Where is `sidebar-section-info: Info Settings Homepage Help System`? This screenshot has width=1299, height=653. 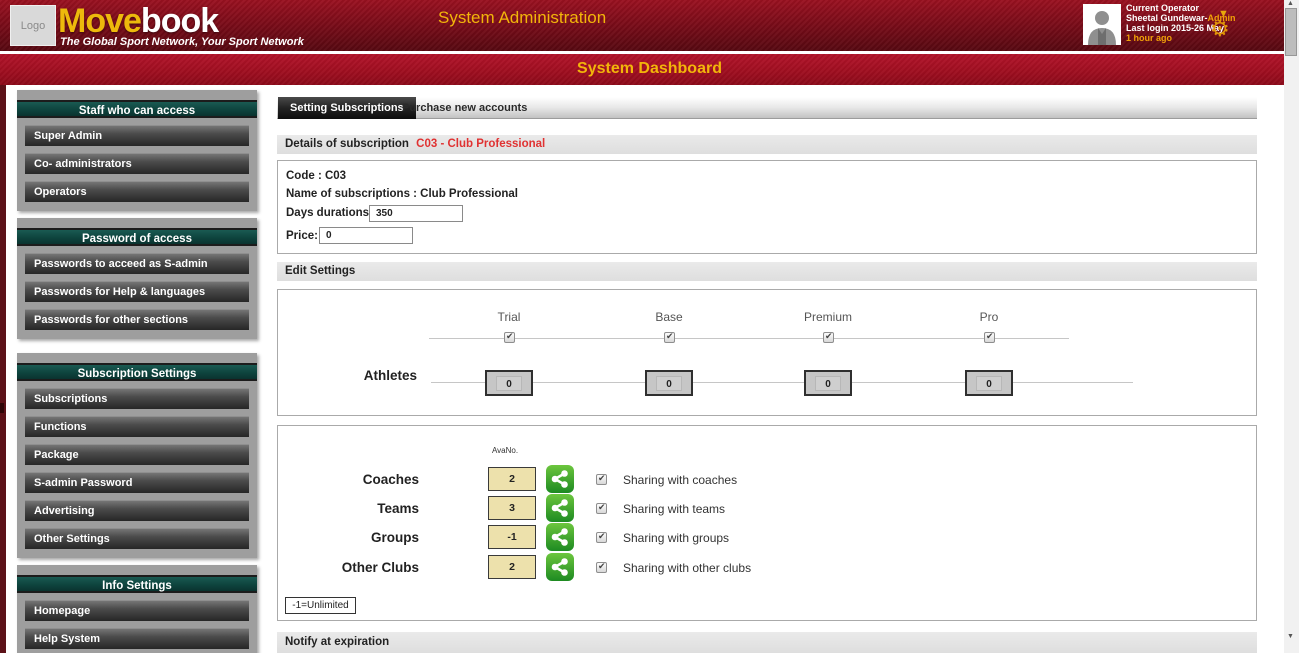 sidebar-section-info: Info Settings Homepage Help System is located at coordinates (137, 609).